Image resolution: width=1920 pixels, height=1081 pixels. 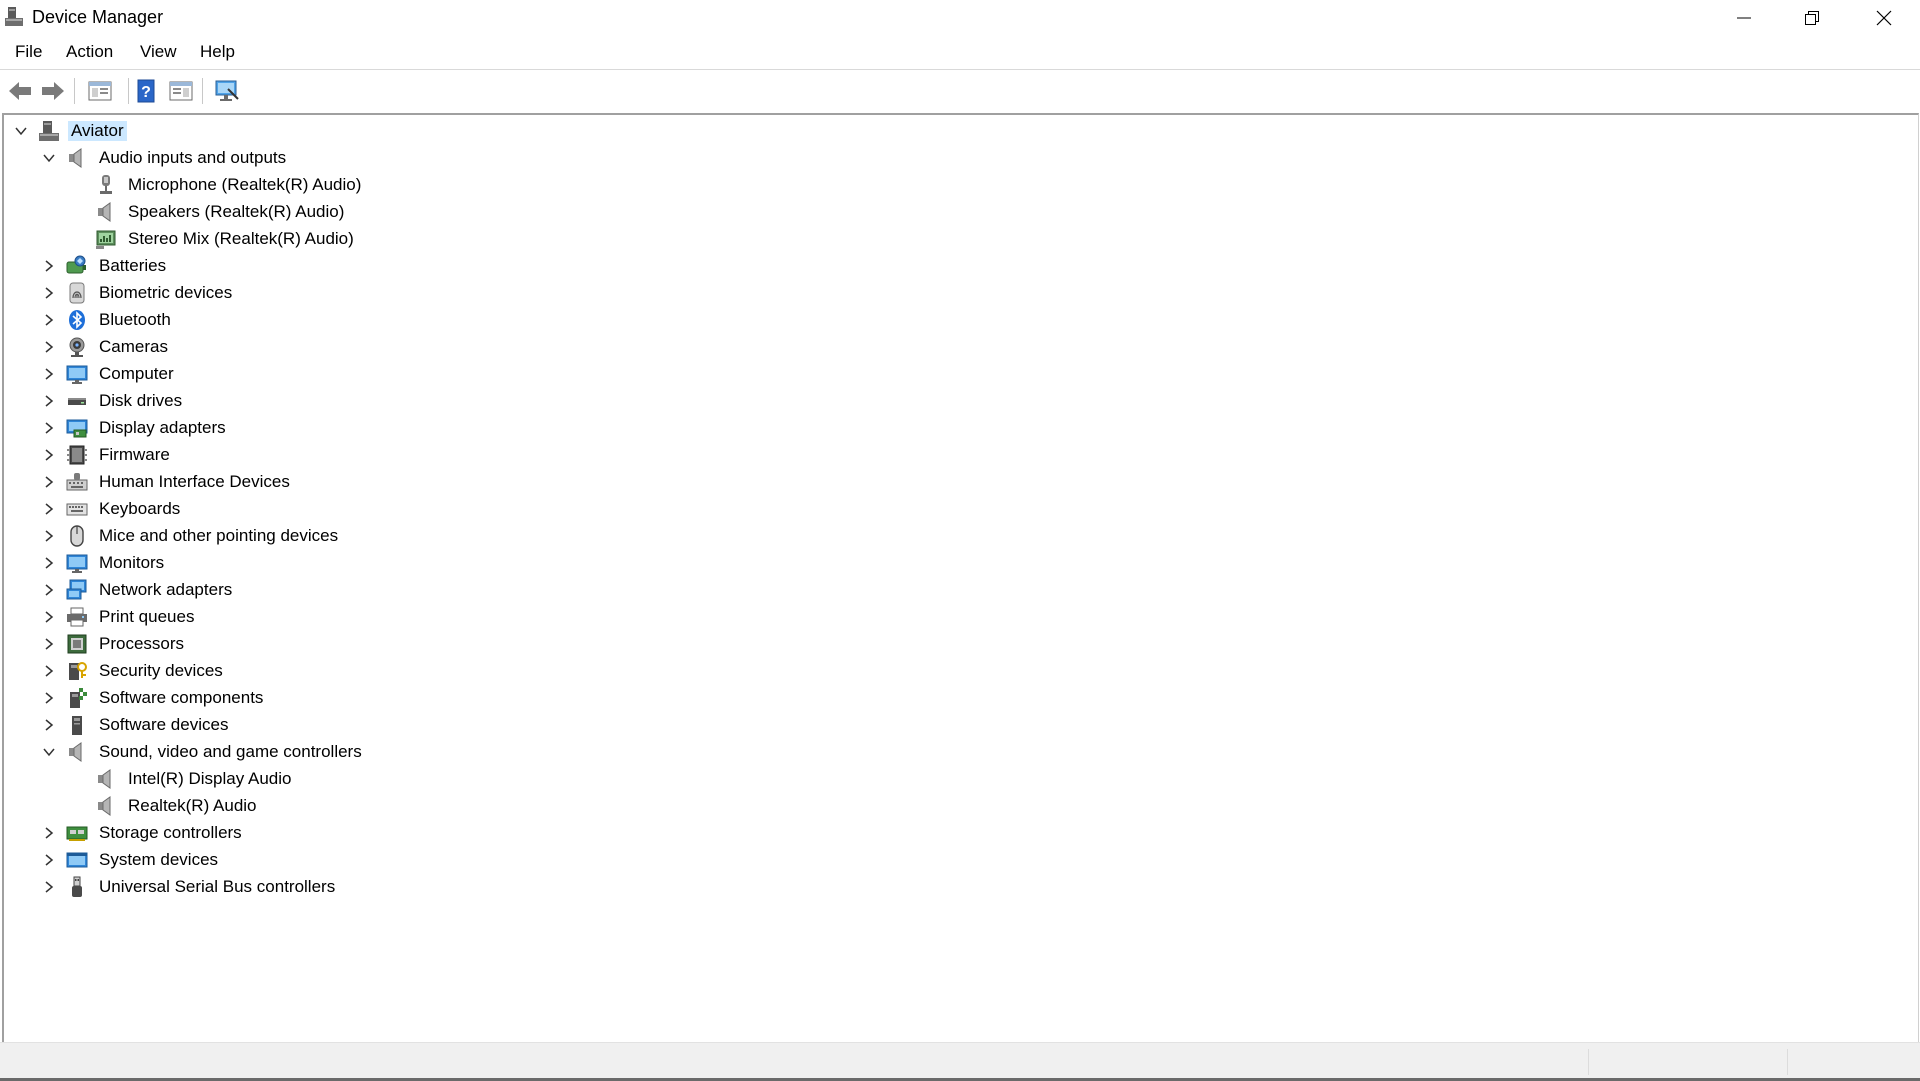 I want to click on firmware-icon, so click(x=77, y=455).